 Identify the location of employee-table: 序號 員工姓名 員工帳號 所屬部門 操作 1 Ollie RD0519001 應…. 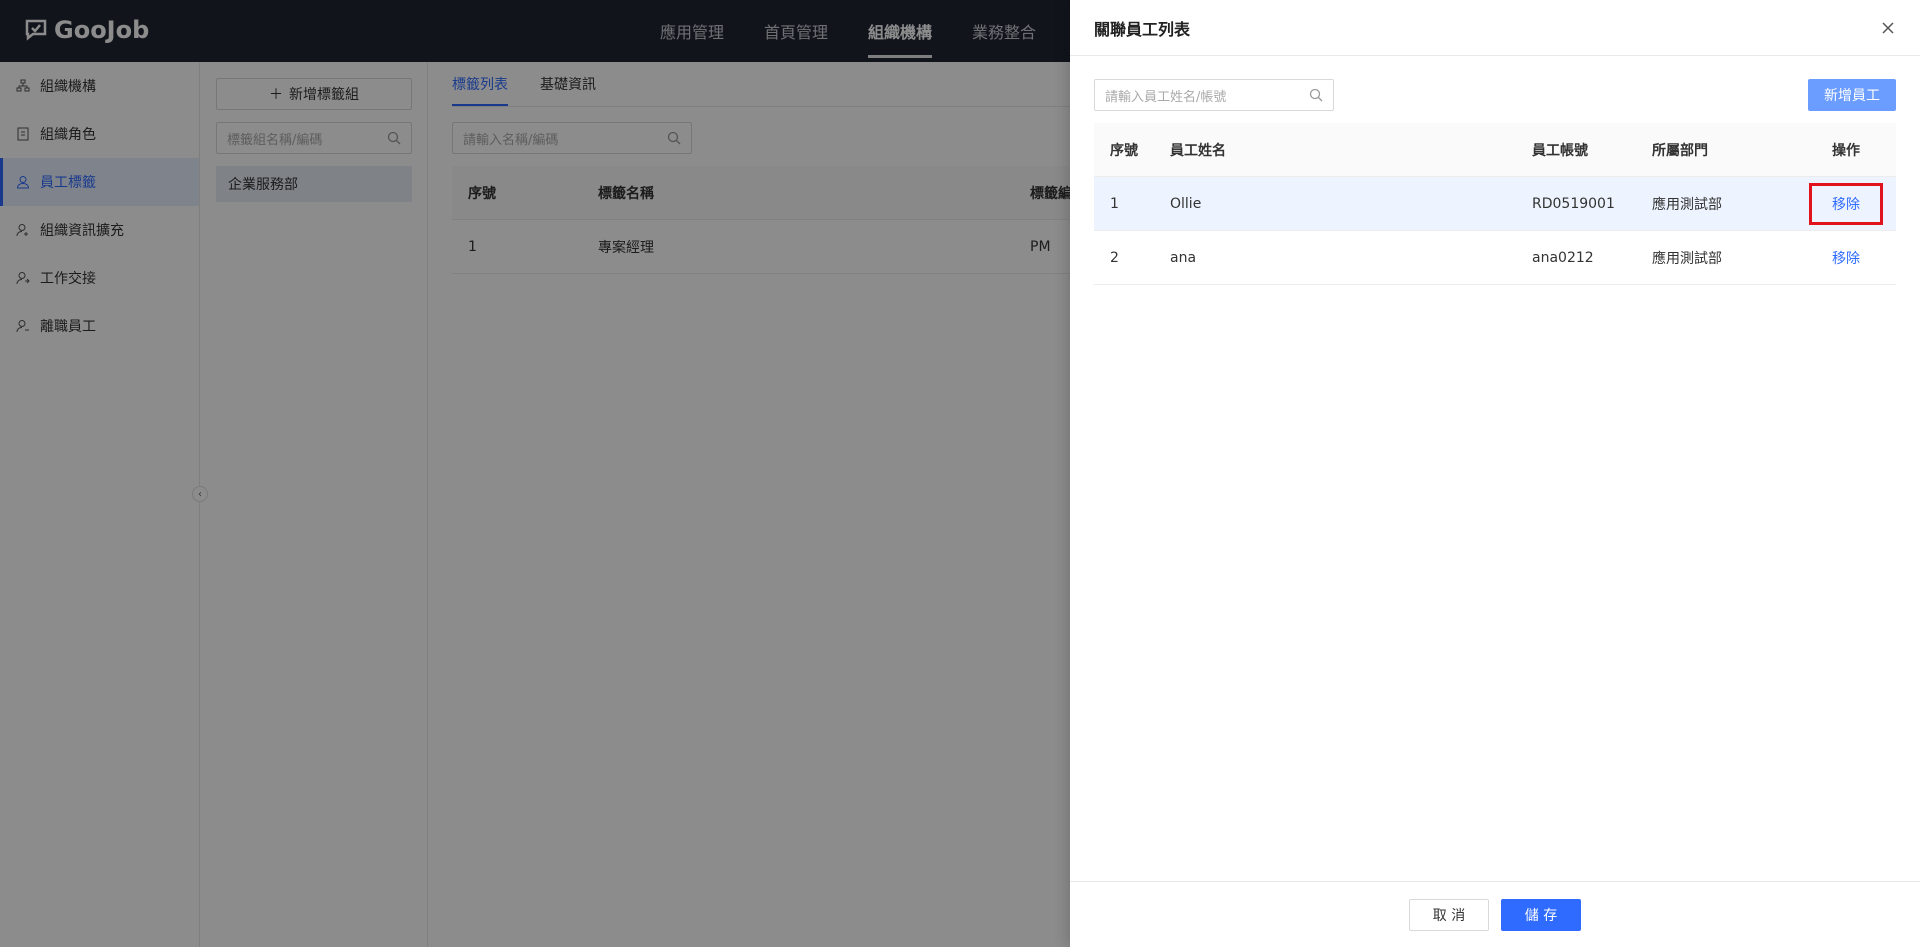
(1495, 204).